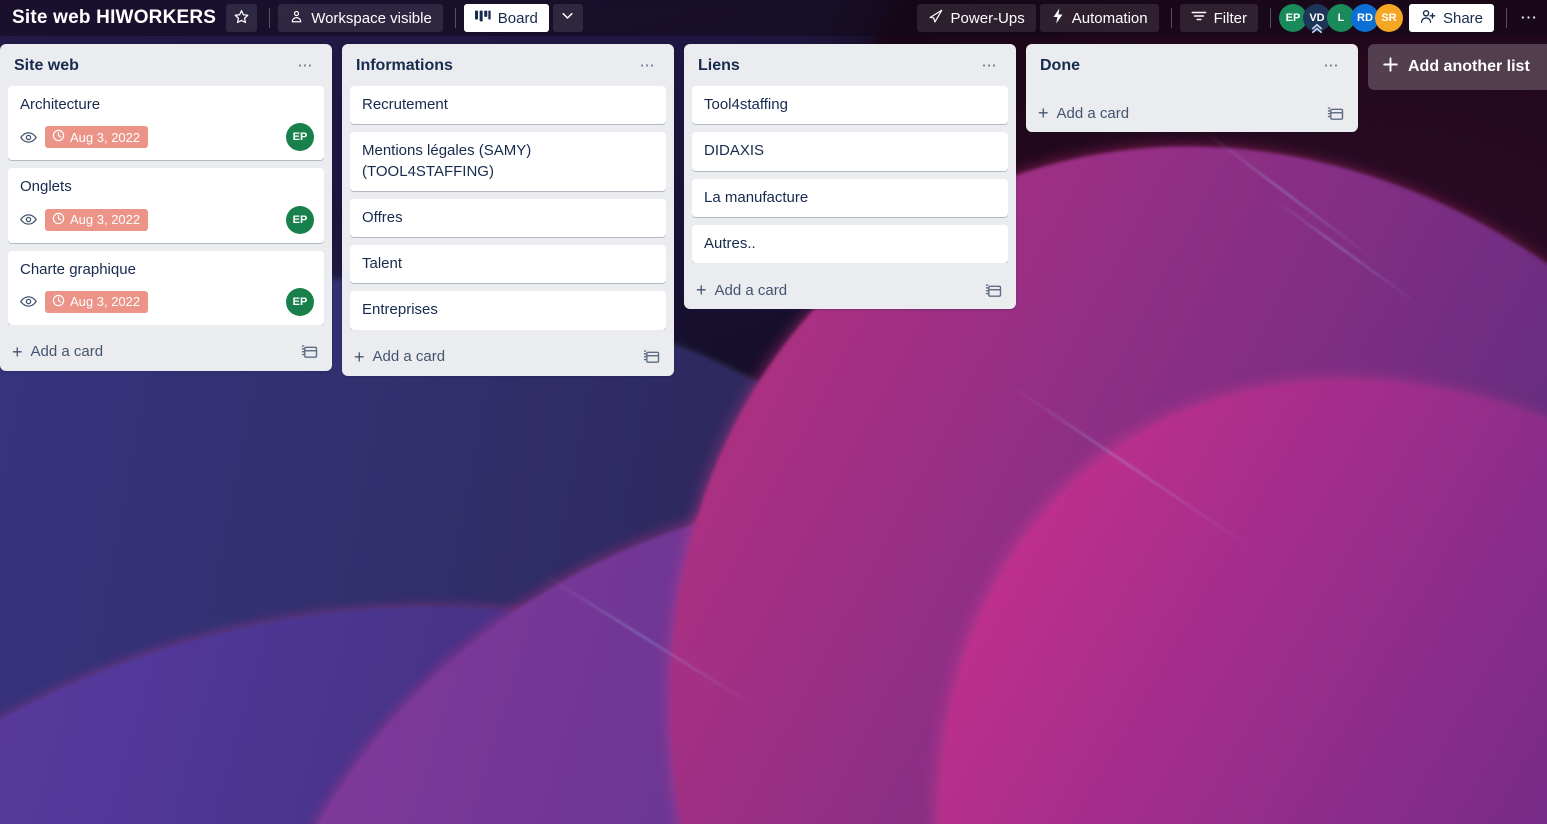 The width and height of the screenshot is (1547, 824). Describe the element at coordinates (936, 18) in the screenshot. I see `rocket-icon` at that location.